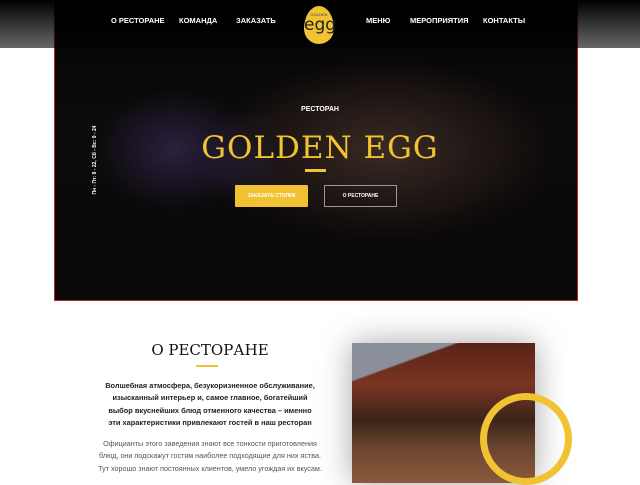 The height and width of the screenshot is (485, 640). What do you see at coordinates (198, 20) in the screenshot?
I see `nav-team: КОМАНДА` at bounding box center [198, 20].